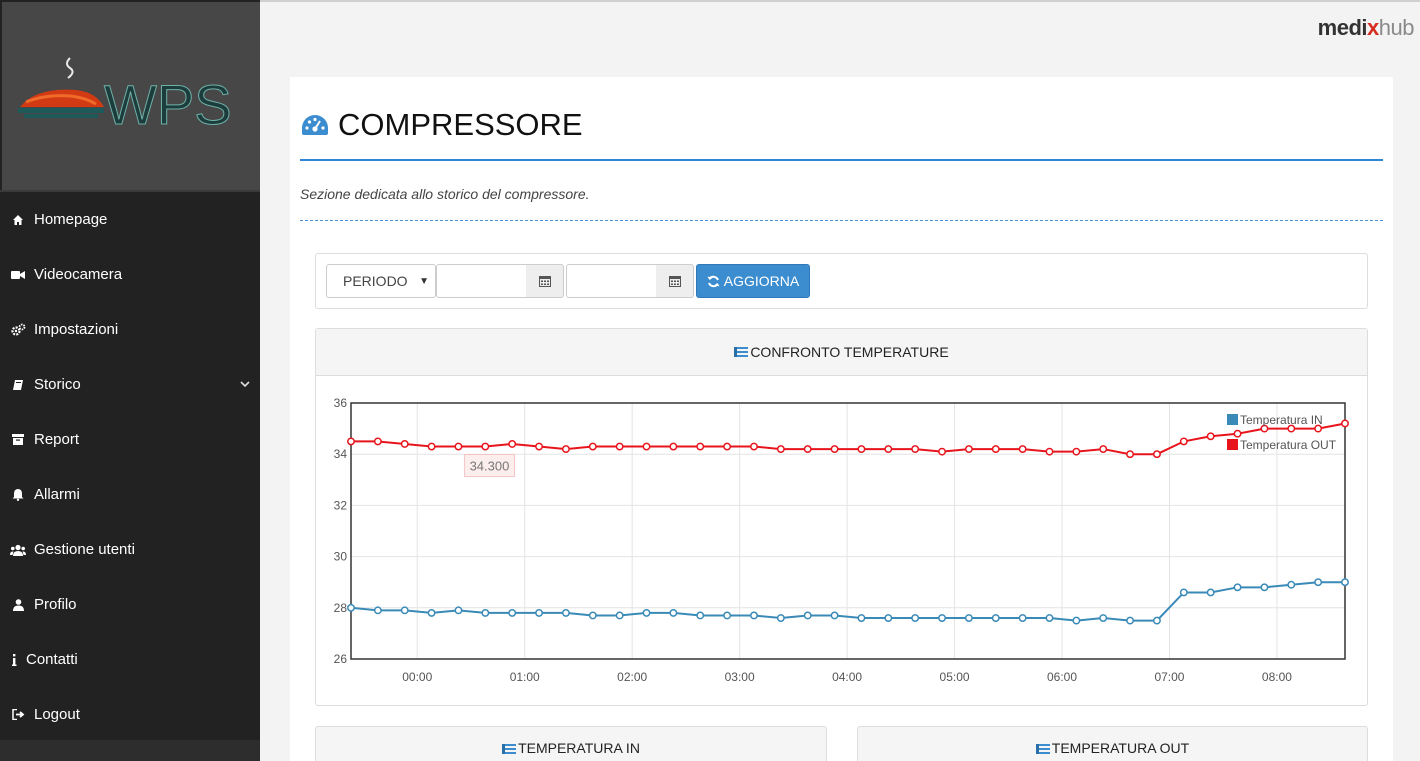  I want to click on legend-label: Temperatura IN, so click(1281, 420).